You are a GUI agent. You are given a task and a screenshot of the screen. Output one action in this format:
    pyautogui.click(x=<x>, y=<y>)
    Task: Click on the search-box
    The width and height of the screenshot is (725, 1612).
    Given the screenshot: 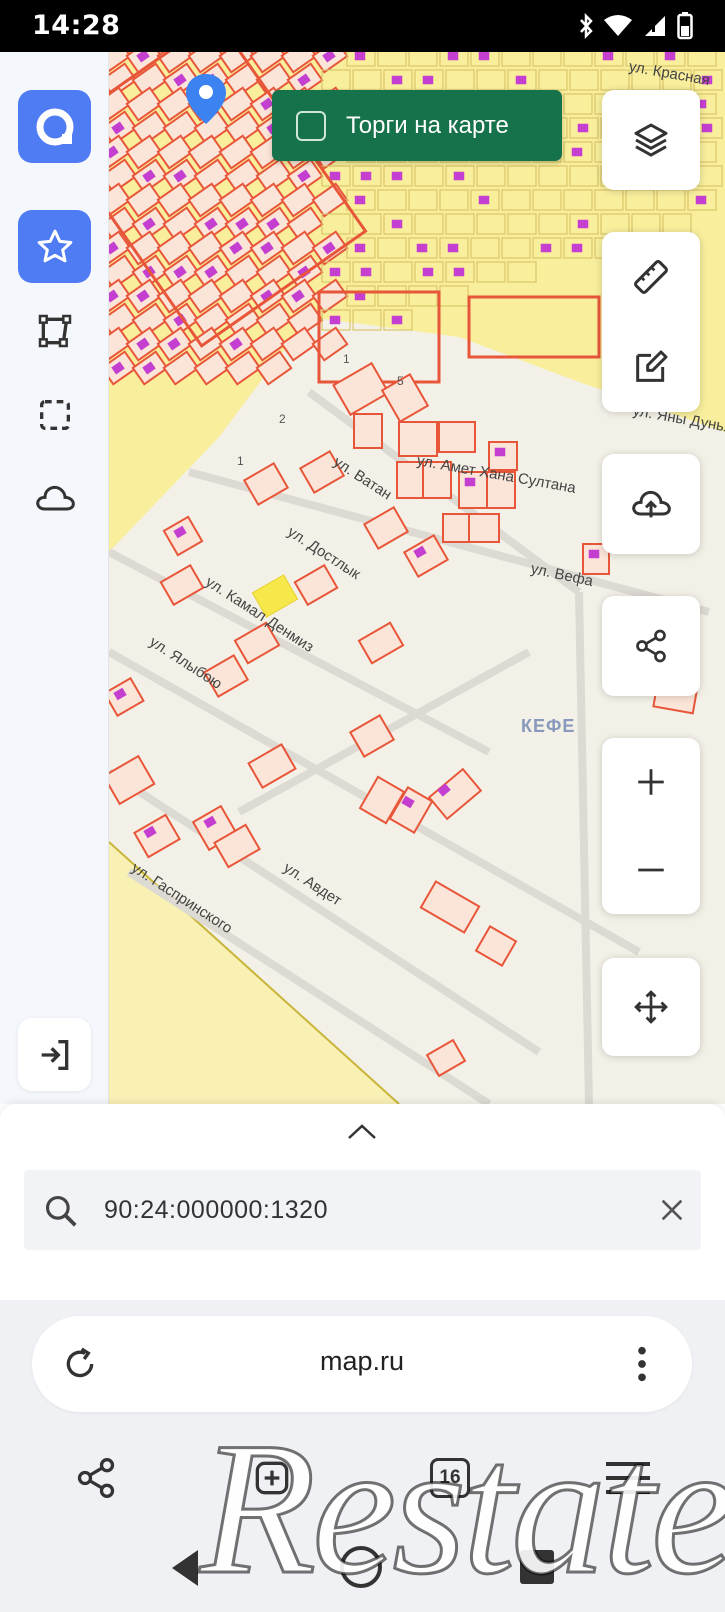 What is the action you would take?
    pyautogui.click(x=362, y=1210)
    